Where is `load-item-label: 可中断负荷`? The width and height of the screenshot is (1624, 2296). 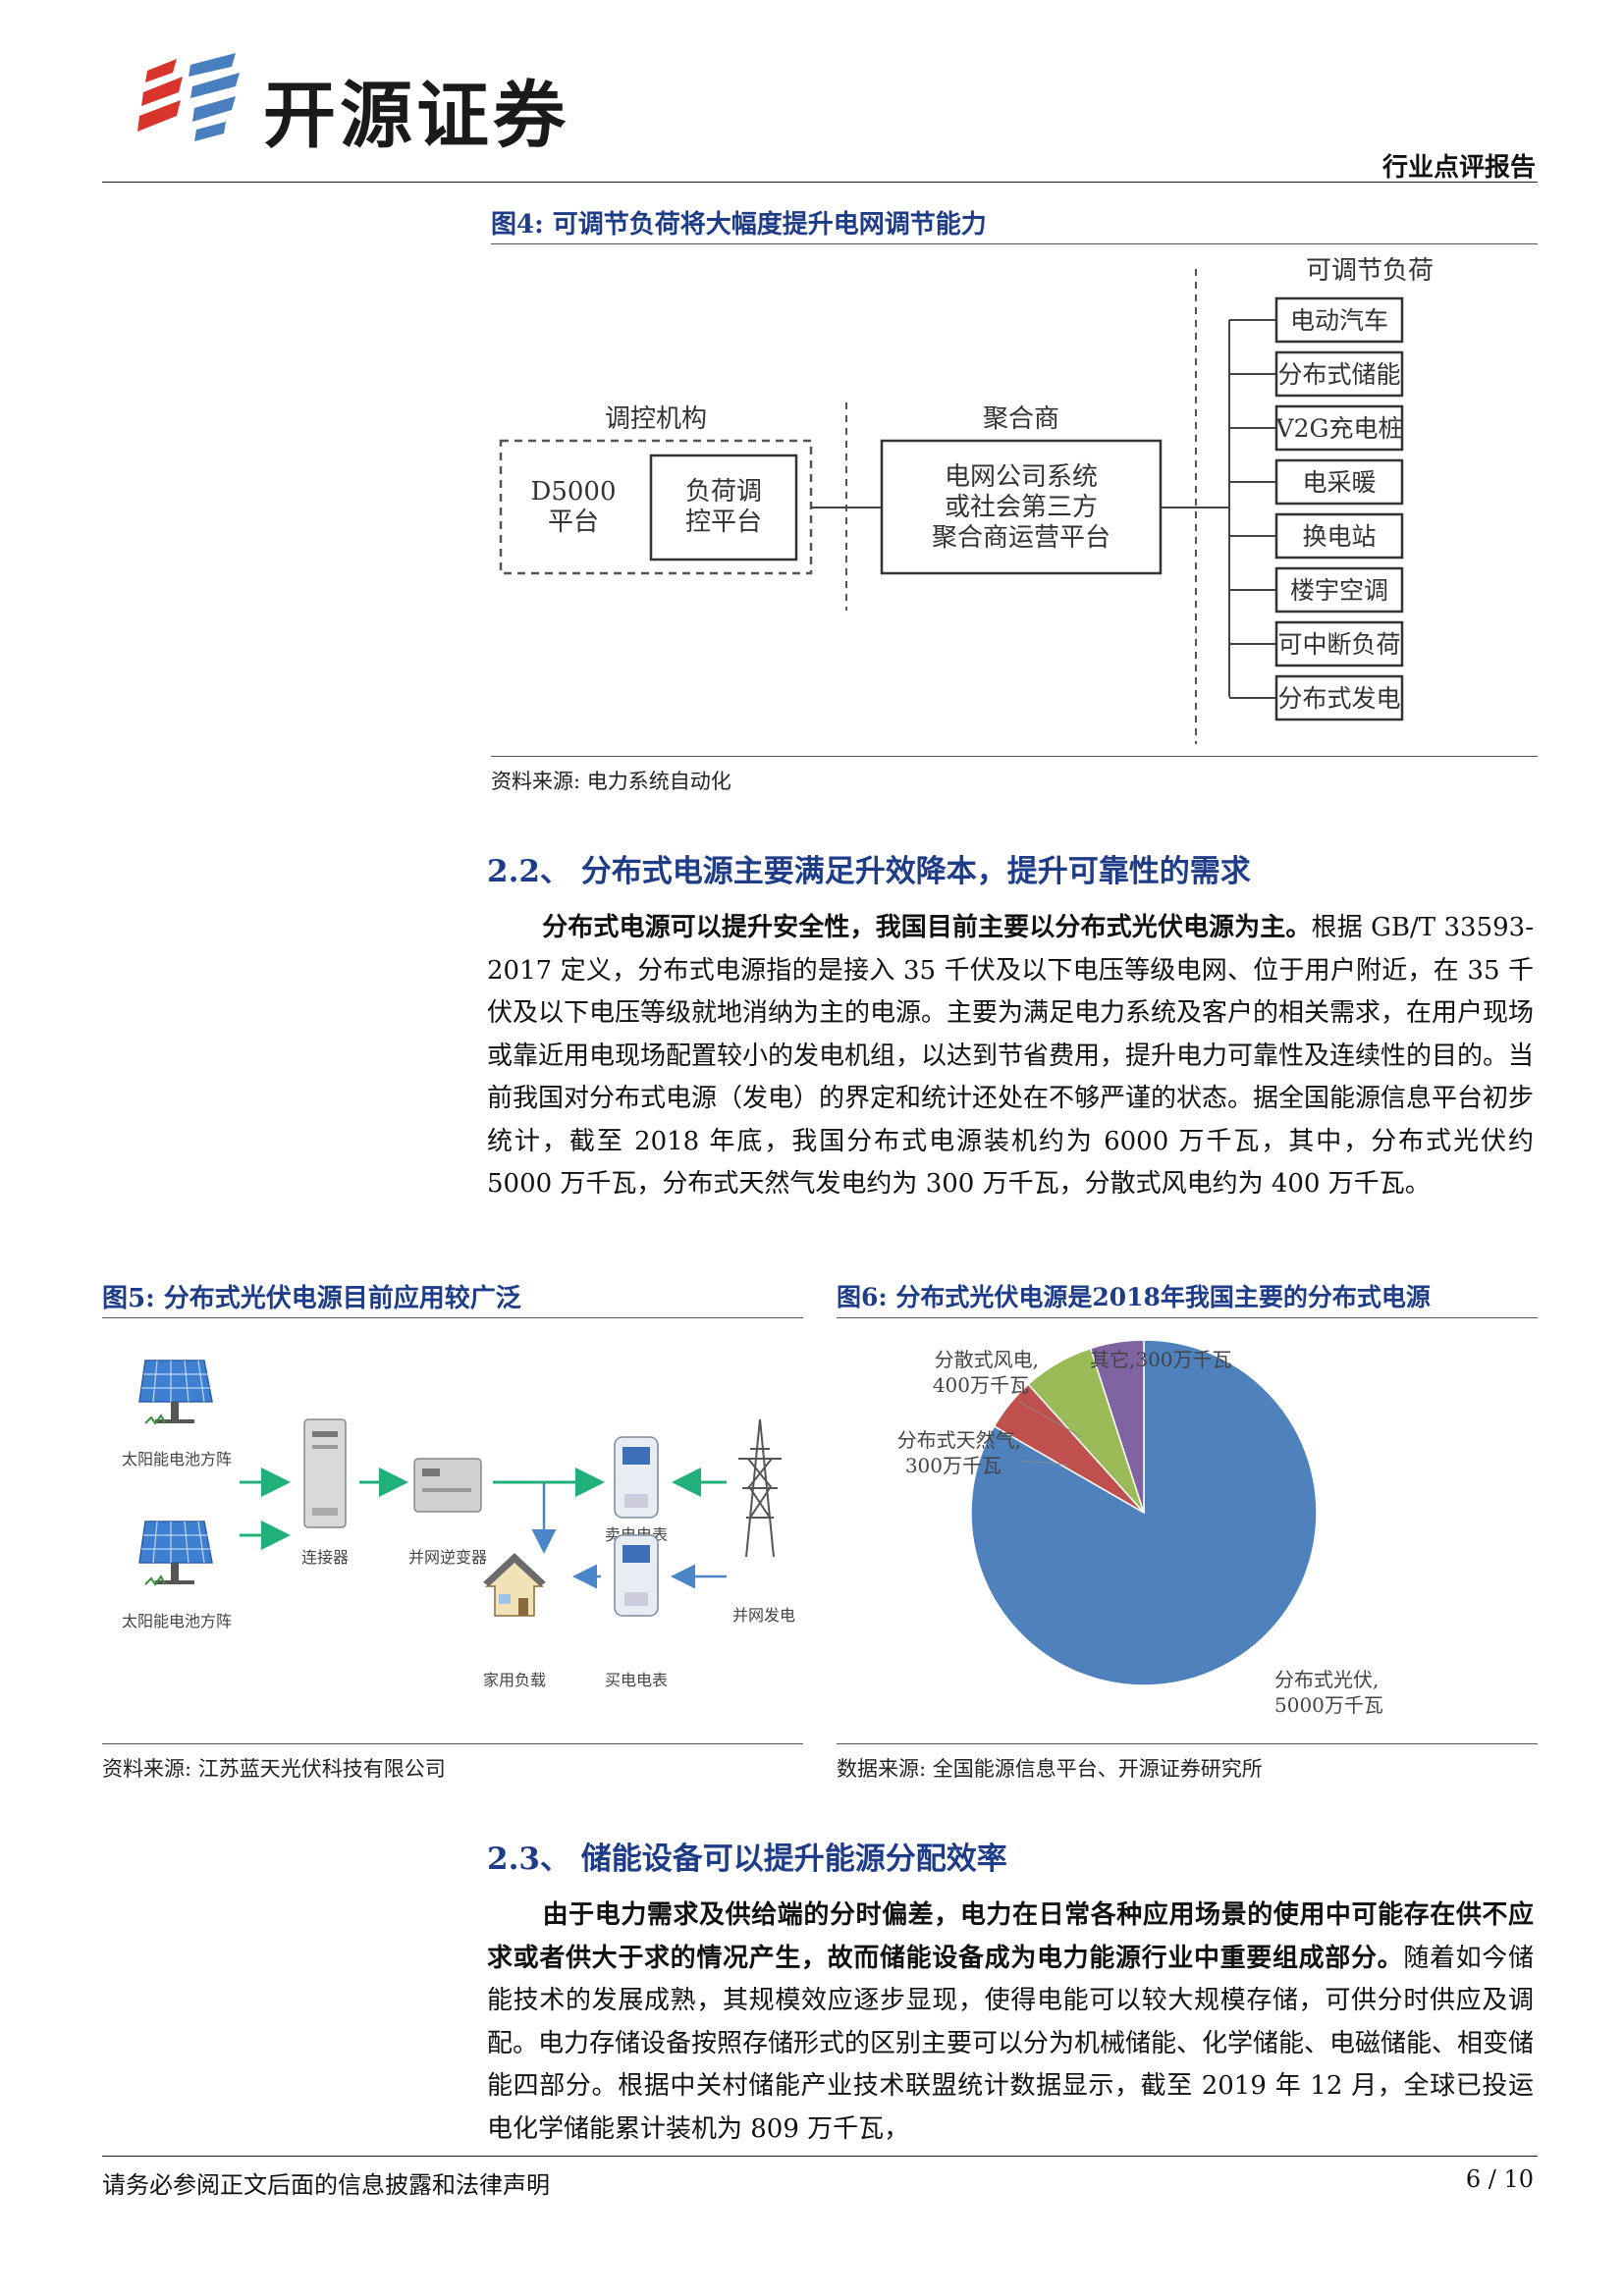 load-item-label: 可中断负荷 is located at coordinates (1338, 644).